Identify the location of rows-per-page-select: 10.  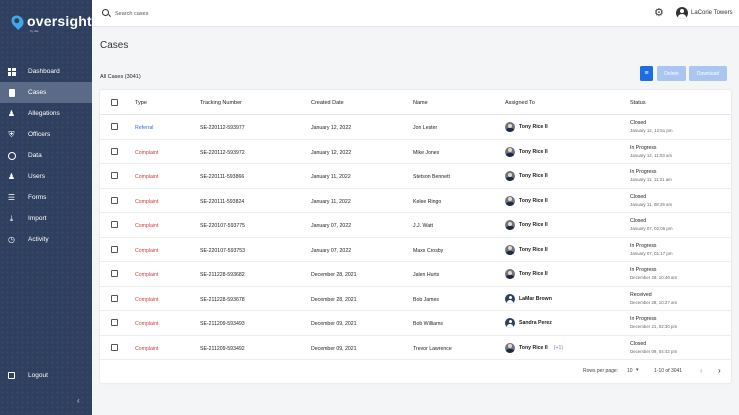
(630, 371).